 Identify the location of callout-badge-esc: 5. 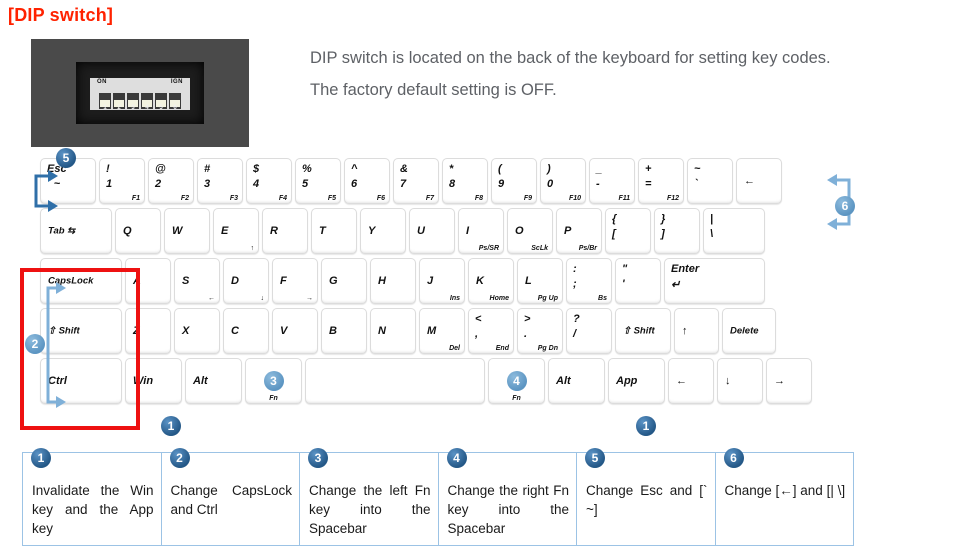
(66, 158).